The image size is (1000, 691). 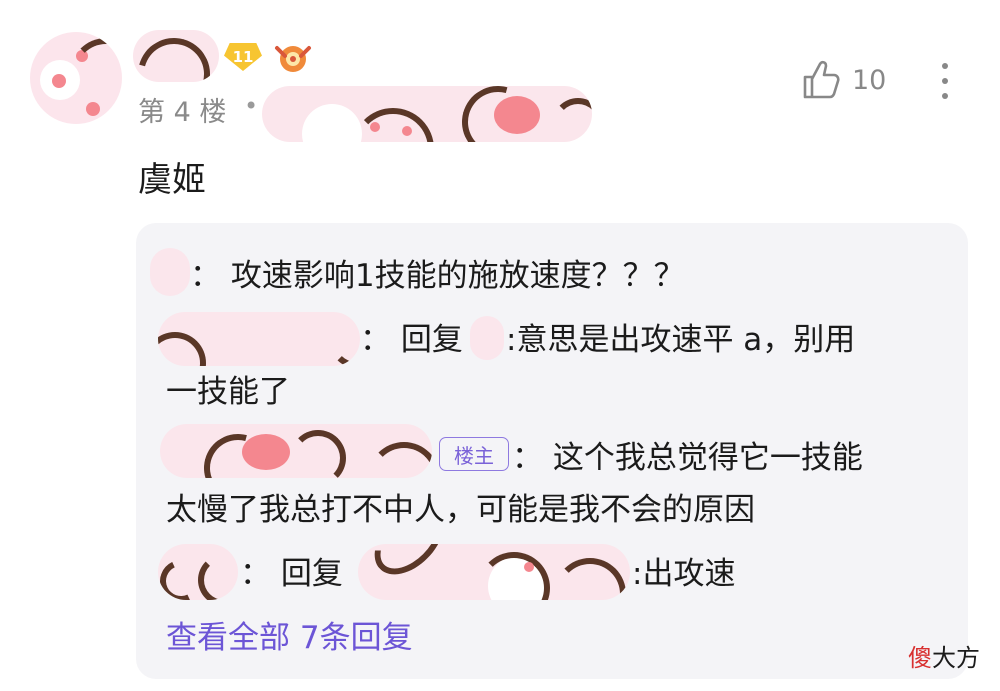 What do you see at coordinates (945, 82) in the screenshot?
I see `more-options-icon` at bounding box center [945, 82].